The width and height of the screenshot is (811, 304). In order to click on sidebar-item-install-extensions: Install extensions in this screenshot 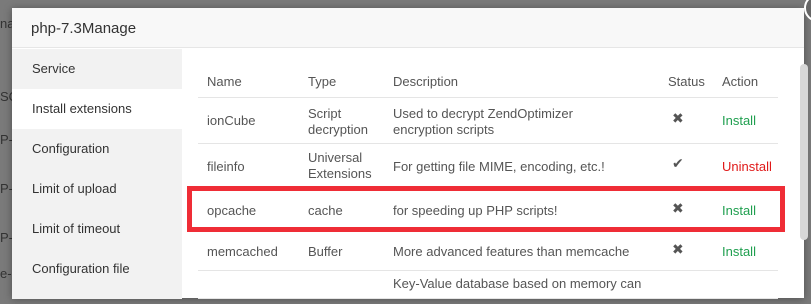, I will do `click(97, 109)`.